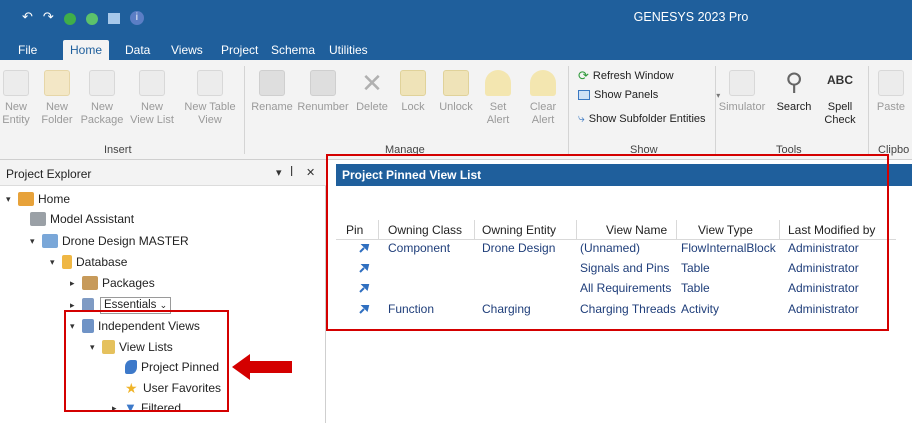  I want to click on highlight-box-explorer, so click(146, 361).